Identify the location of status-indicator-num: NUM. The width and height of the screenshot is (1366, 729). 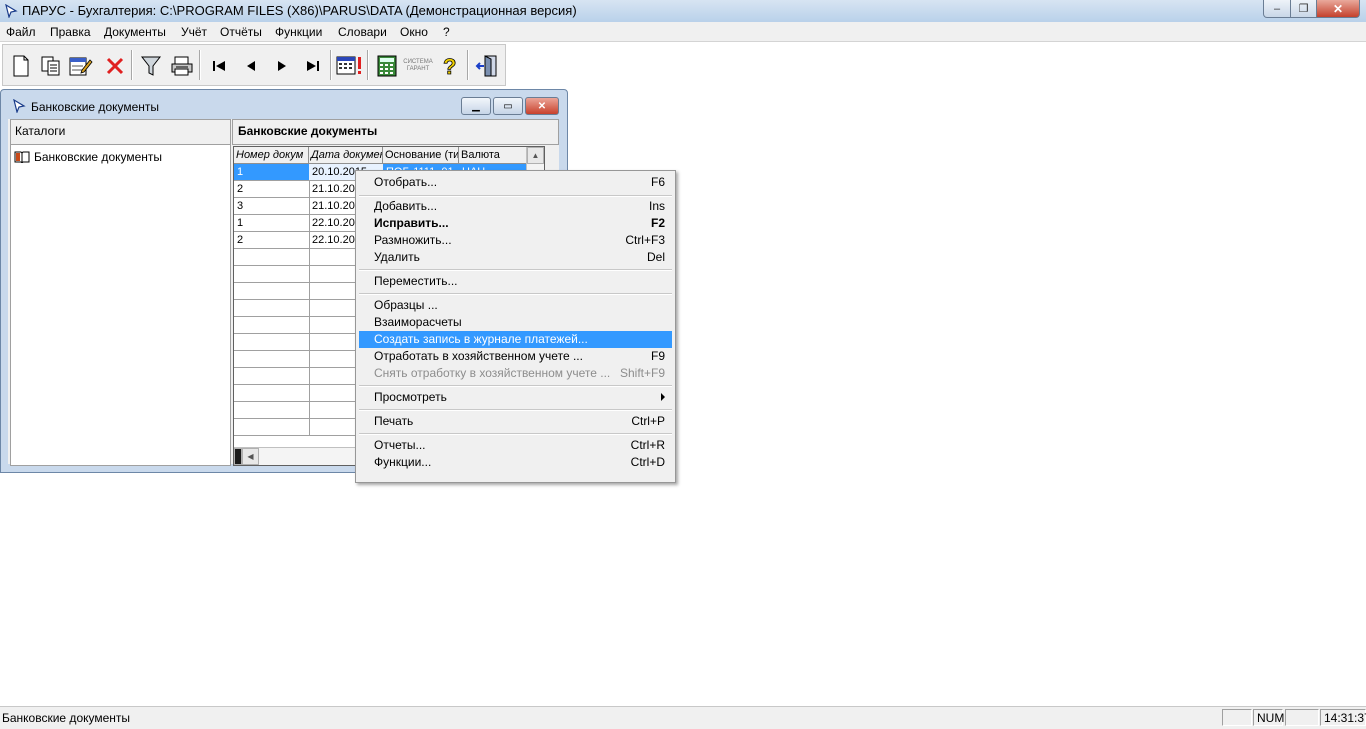
(1268, 717).